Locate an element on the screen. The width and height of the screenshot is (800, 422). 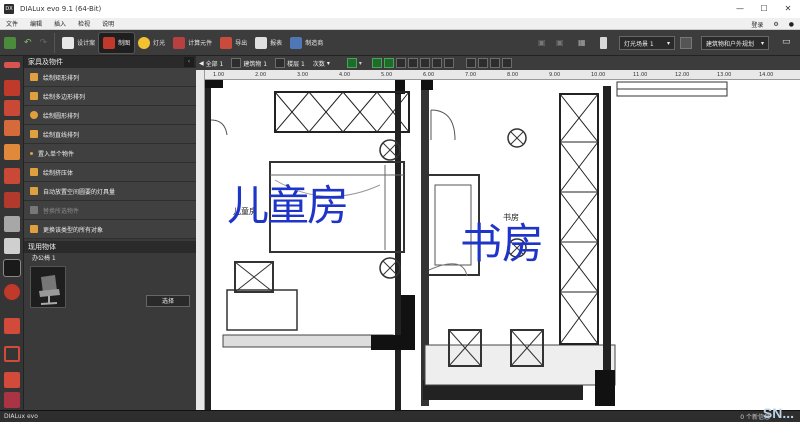
ruler-tick: 1.00 is located at coordinates (219, 75).